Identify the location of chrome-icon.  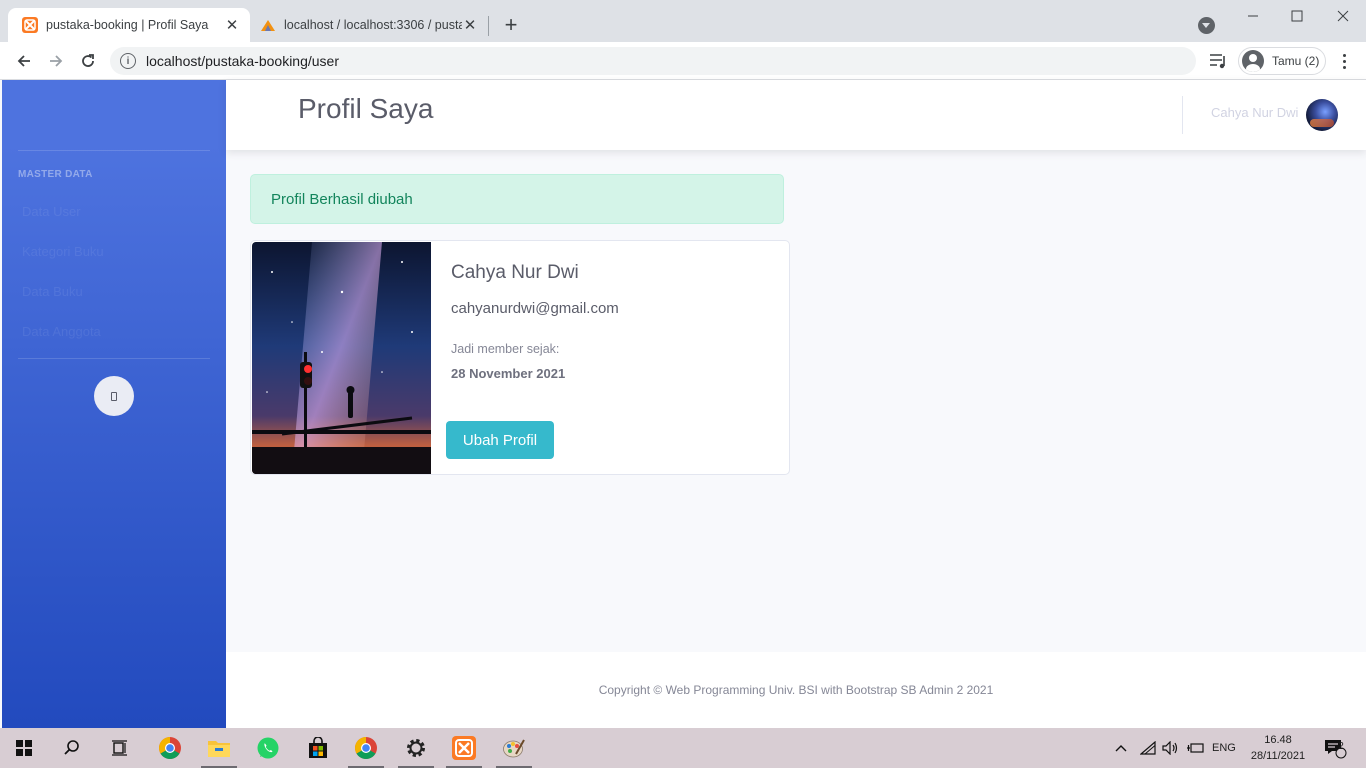
(170, 748).